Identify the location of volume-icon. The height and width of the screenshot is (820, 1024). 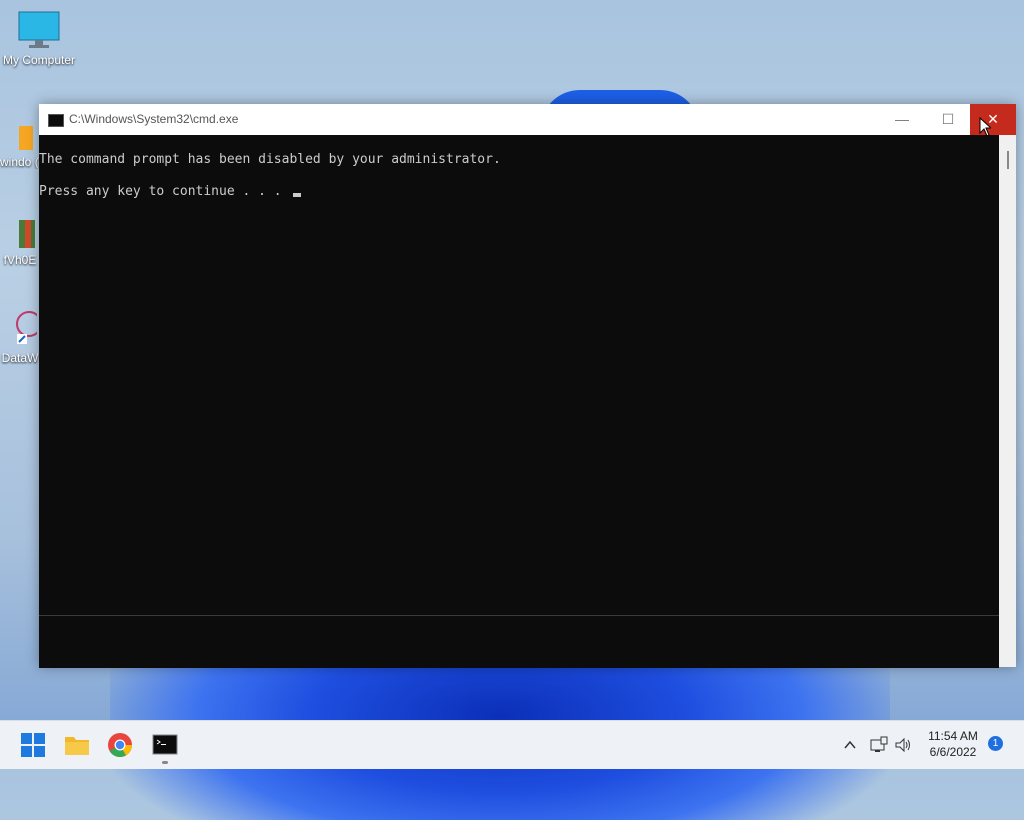
(904, 745).